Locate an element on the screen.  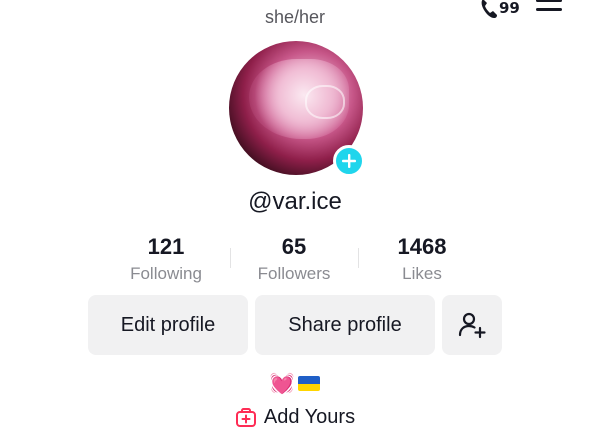
heart-emoji: 💓 is located at coordinates (282, 384).